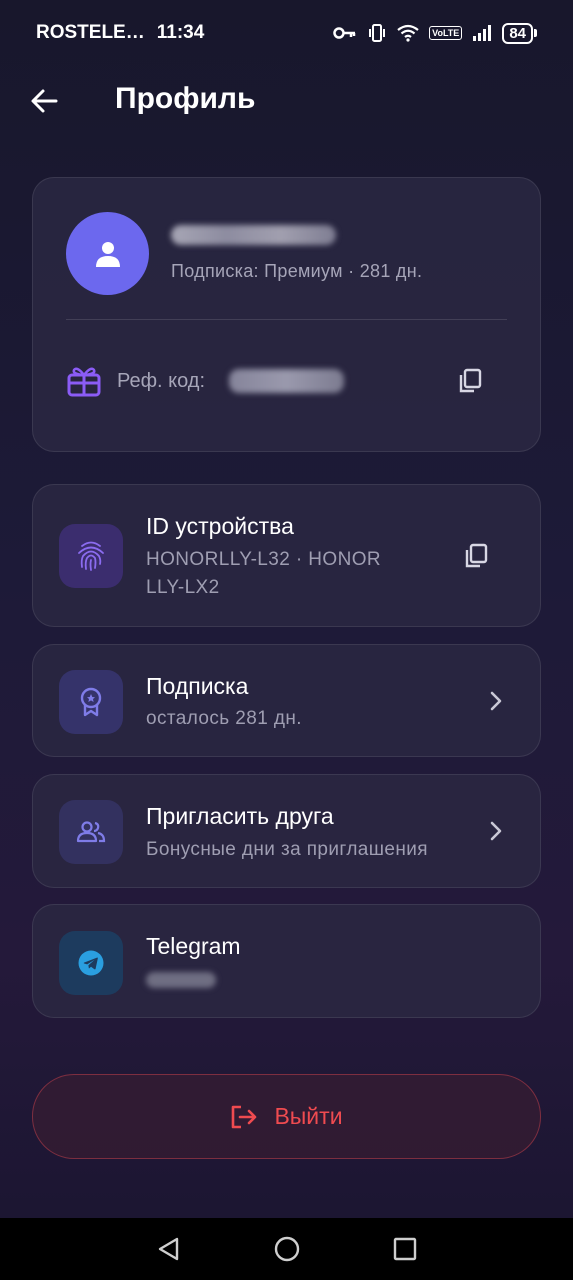 Image resolution: width=573 pixels, height=1280 pixels. I want to click on ref-code-label: Реф. код:, so click(161, 381).